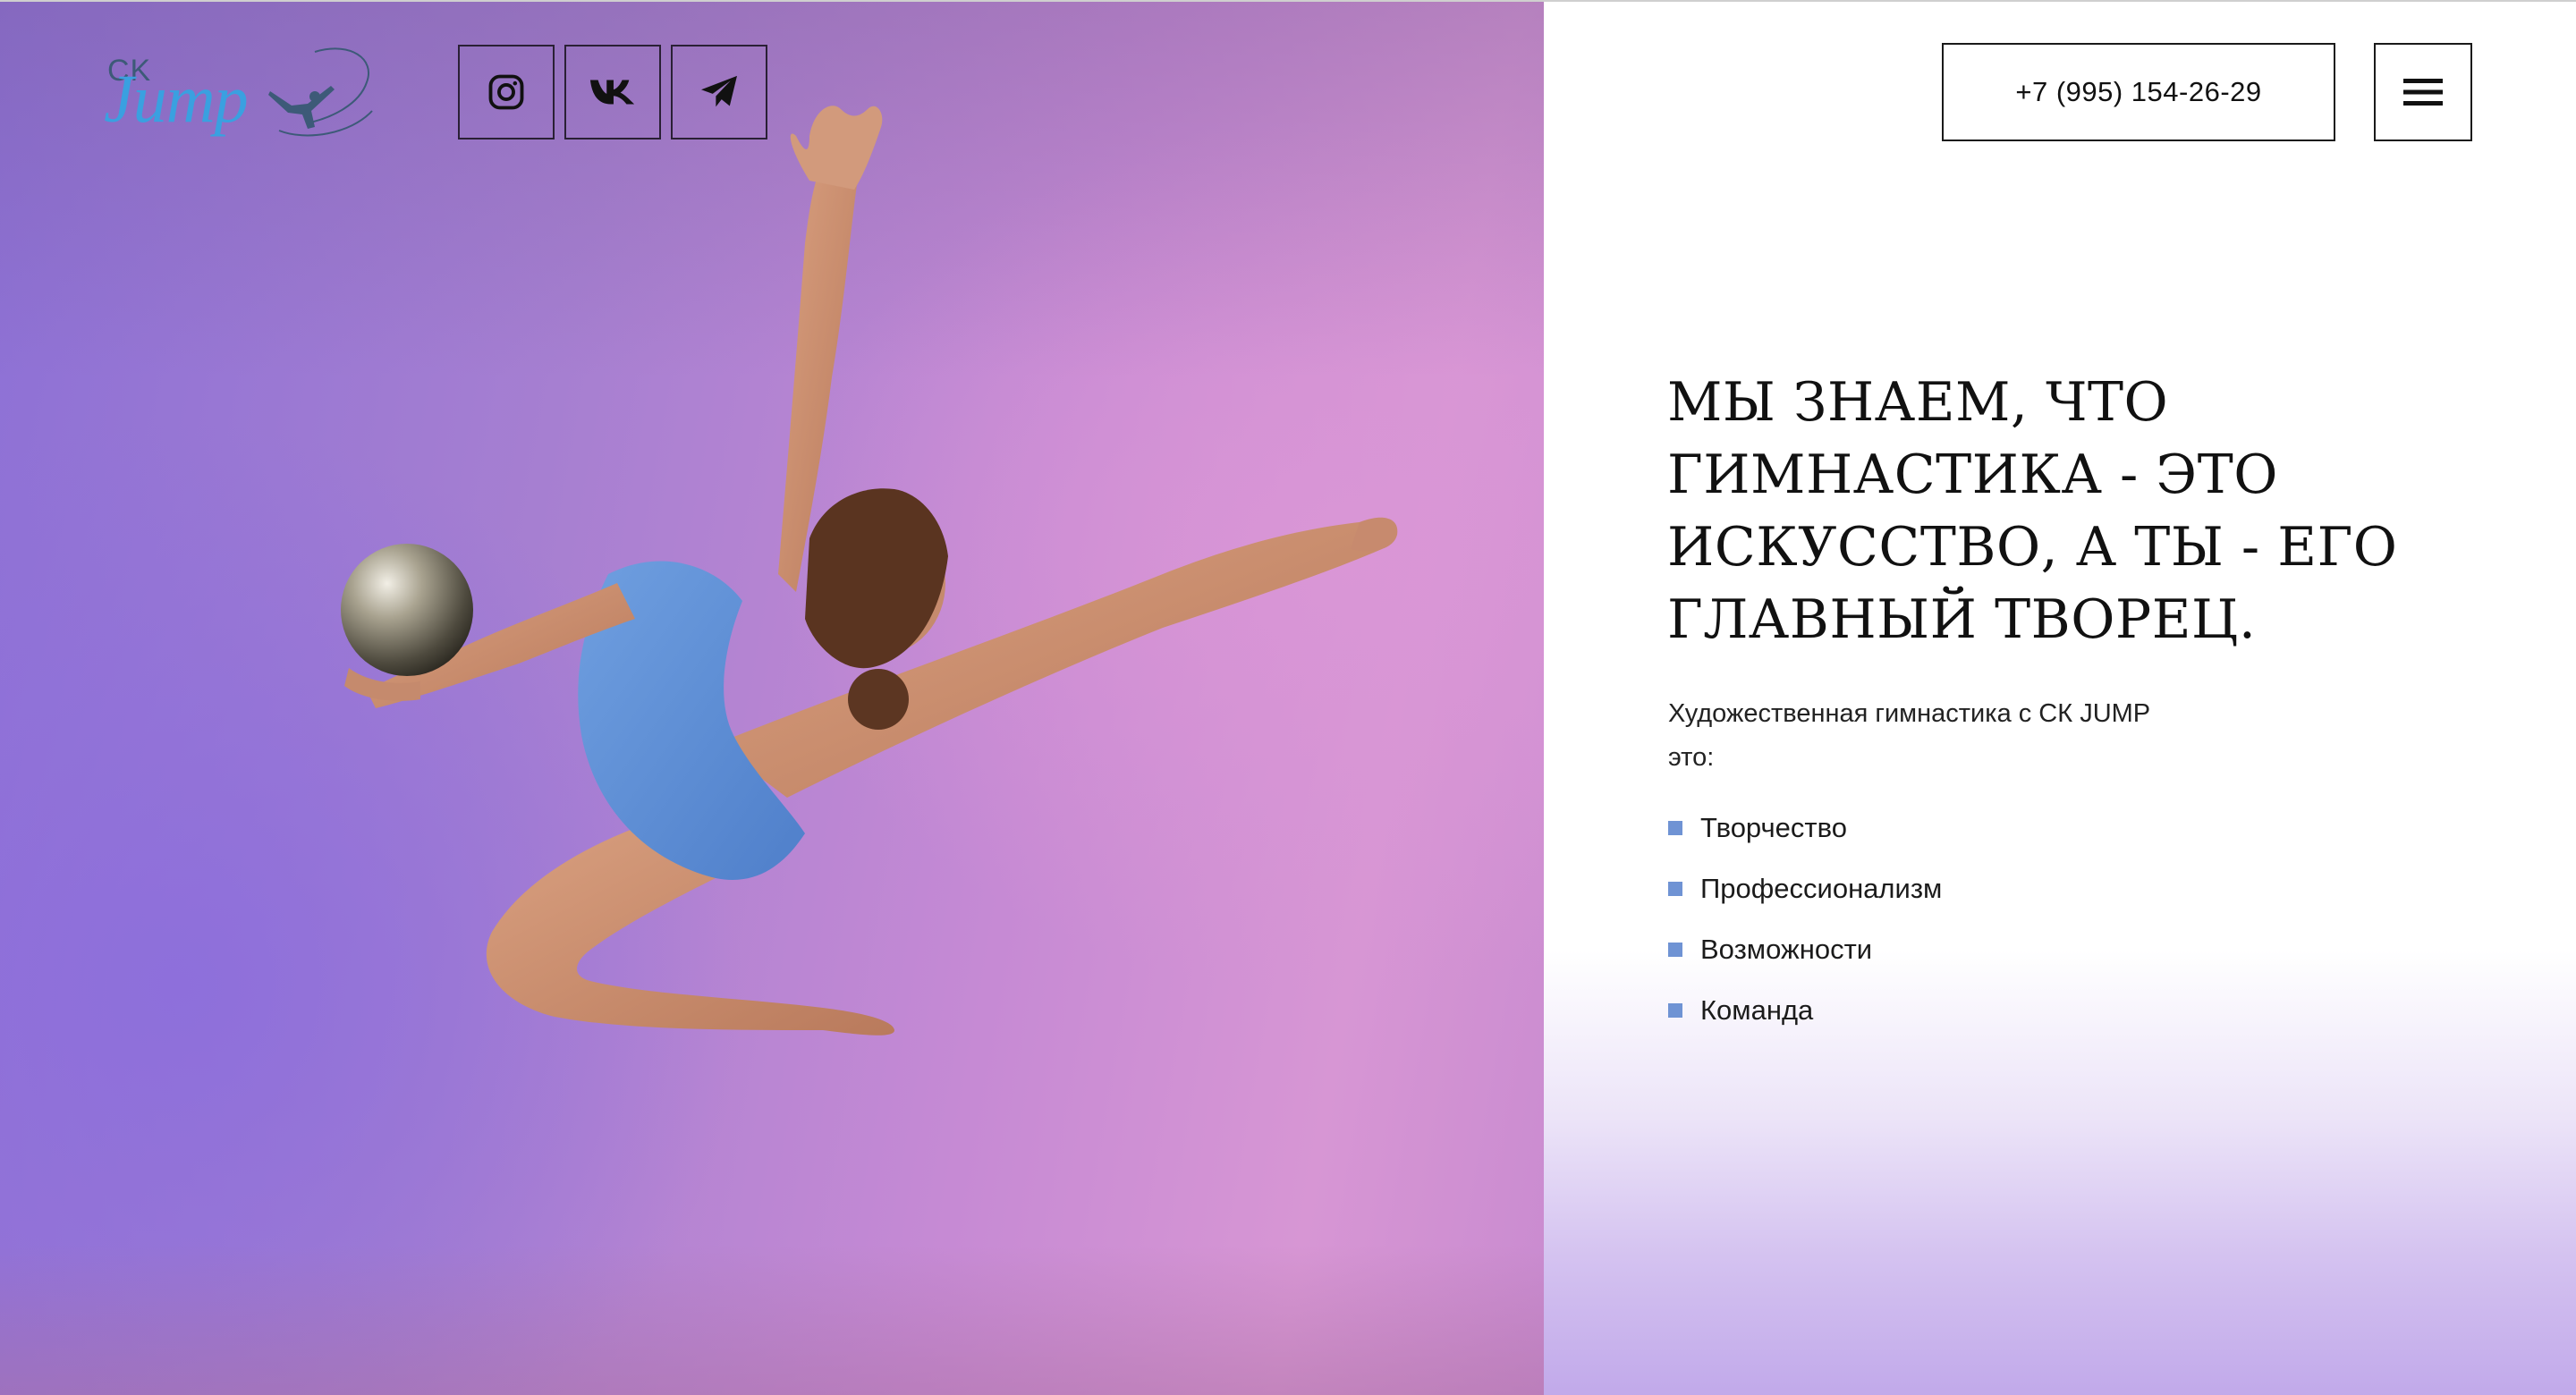 This screenshot has width=2576, height=1395. I want to click on feature-label: Творчество, so click(1773, 827).